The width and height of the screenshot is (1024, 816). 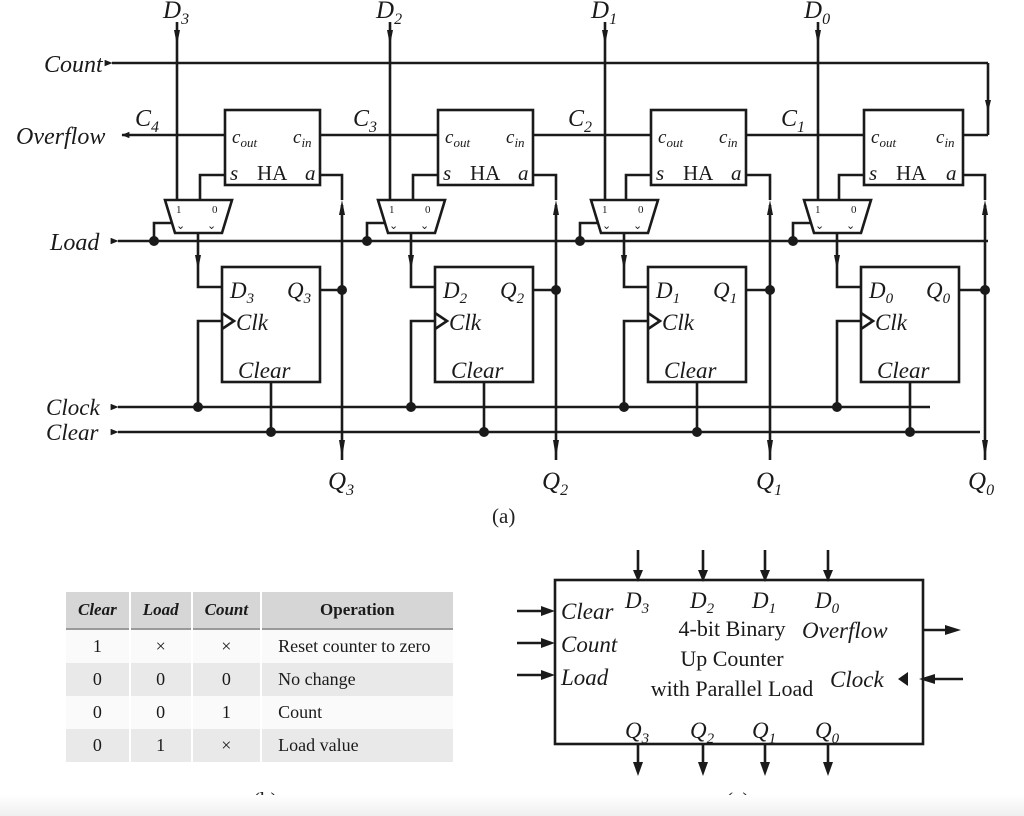 I want to click on cell-clear: 1, so click(x=97, y=646).